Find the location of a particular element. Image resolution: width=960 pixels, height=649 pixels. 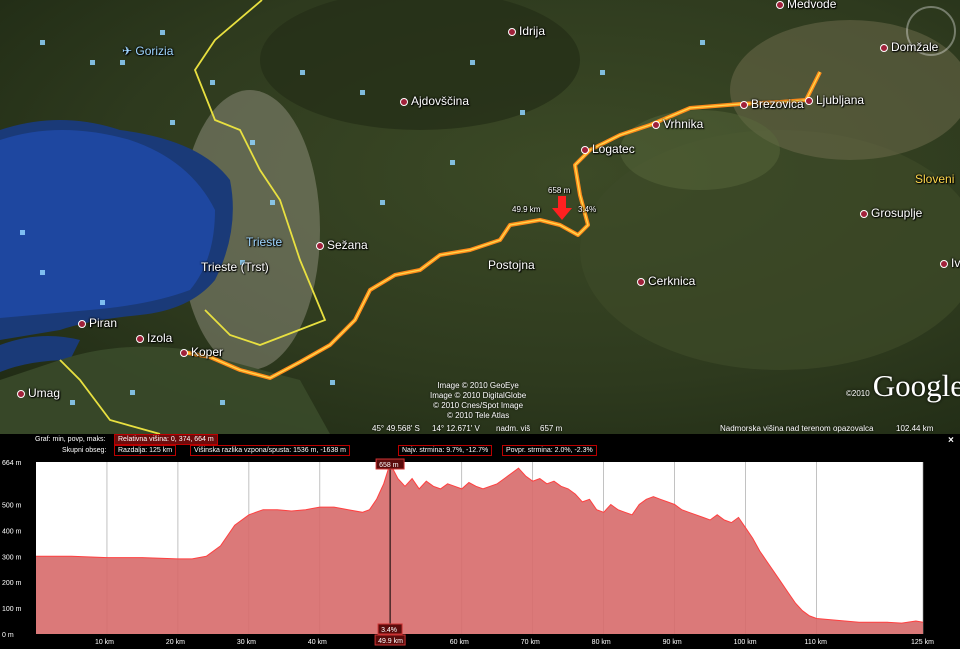

graph-label: Graf: min, povp, maks: is located at coordinates (70, 439).